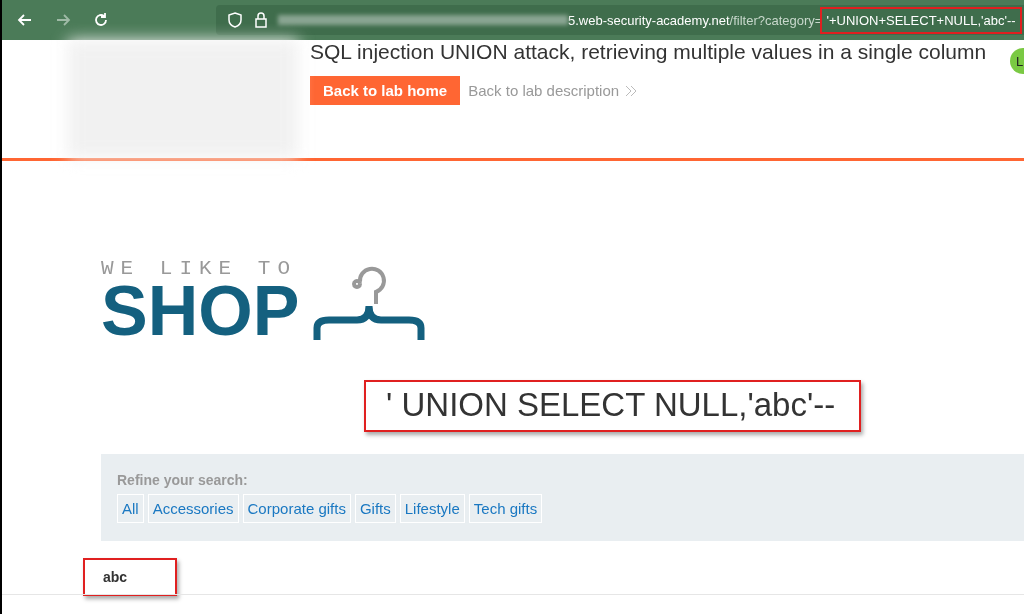  What do you see at coordinates (432, 508) in the screenshot?
I see `category-link: Lifestyle` at bounding box center [432, 508].